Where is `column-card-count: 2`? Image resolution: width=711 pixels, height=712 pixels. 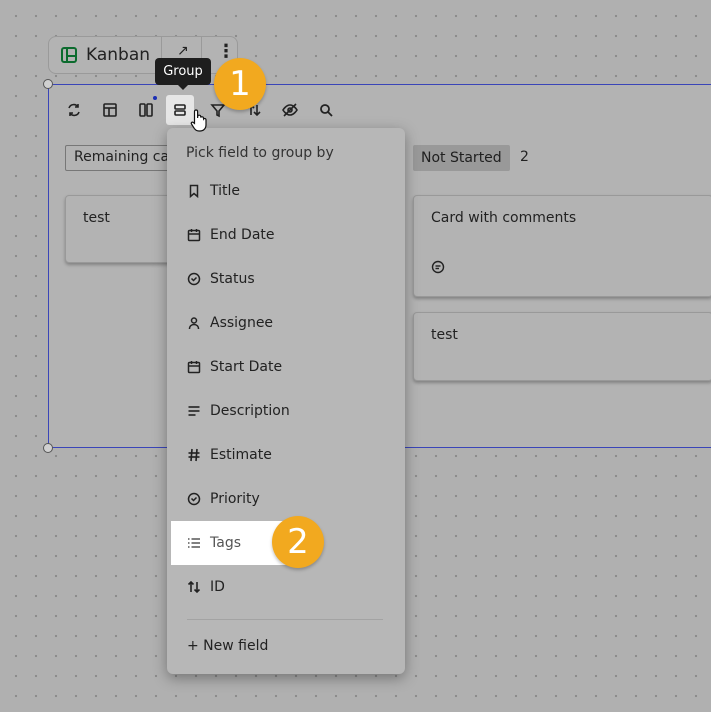 column-card-count: 2 is located at coordinates (524, 157).